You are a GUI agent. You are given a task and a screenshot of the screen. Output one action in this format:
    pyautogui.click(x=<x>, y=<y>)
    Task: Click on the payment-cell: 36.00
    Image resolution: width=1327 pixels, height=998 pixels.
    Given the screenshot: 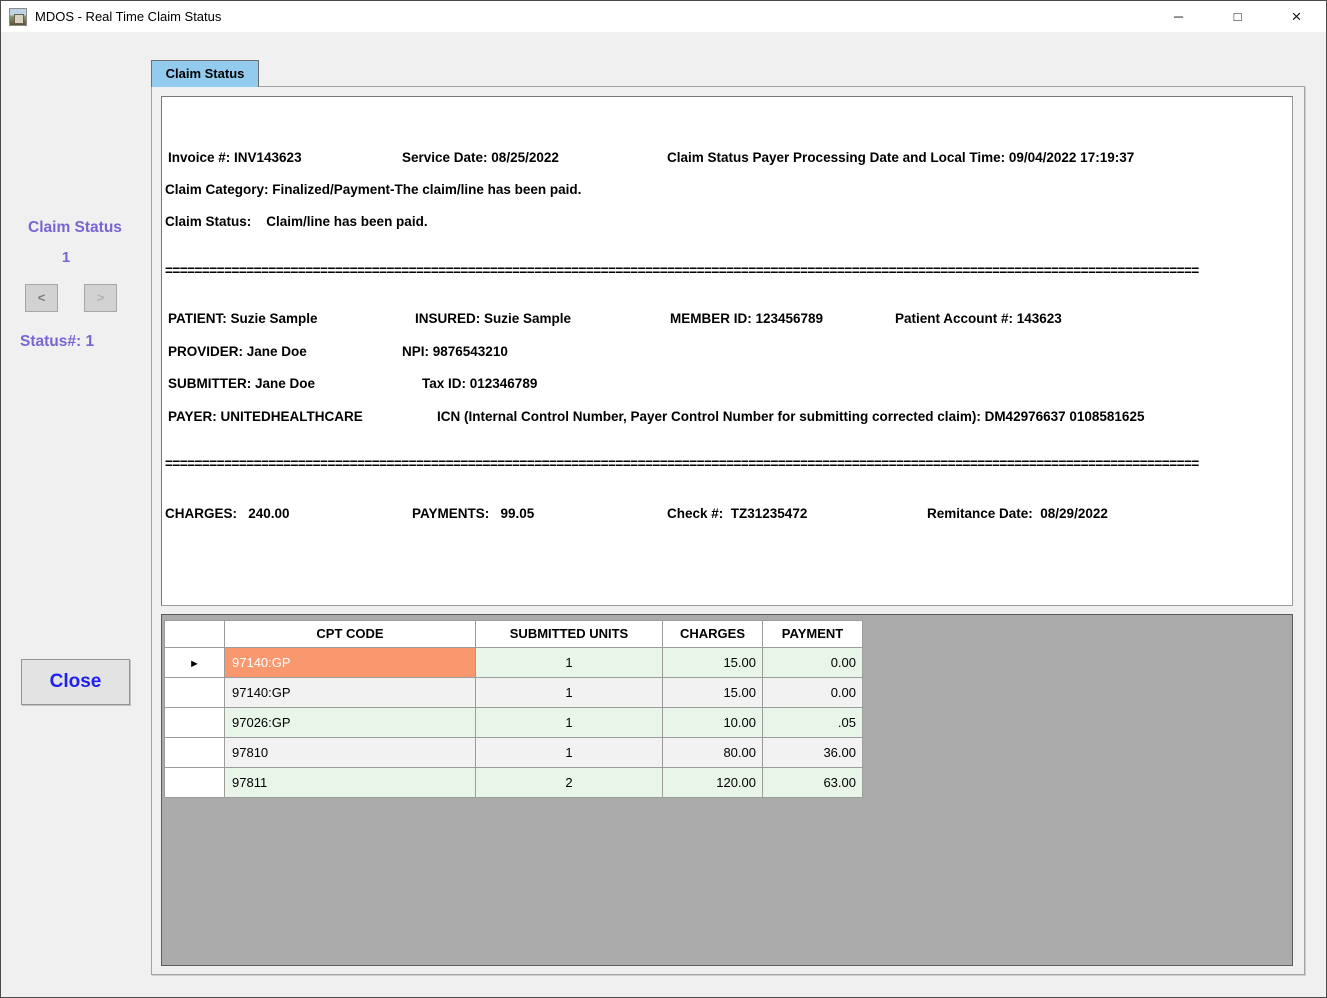 What is the action you would take?
    pyautogui.click(x=813, y=753)
    